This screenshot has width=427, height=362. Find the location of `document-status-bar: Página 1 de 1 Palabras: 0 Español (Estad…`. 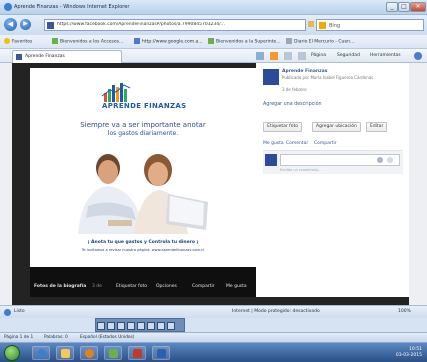

document-status-bar: Página 1 de 1 Palabras: 0 Español (Estad… is located at coordinates (213, 337).